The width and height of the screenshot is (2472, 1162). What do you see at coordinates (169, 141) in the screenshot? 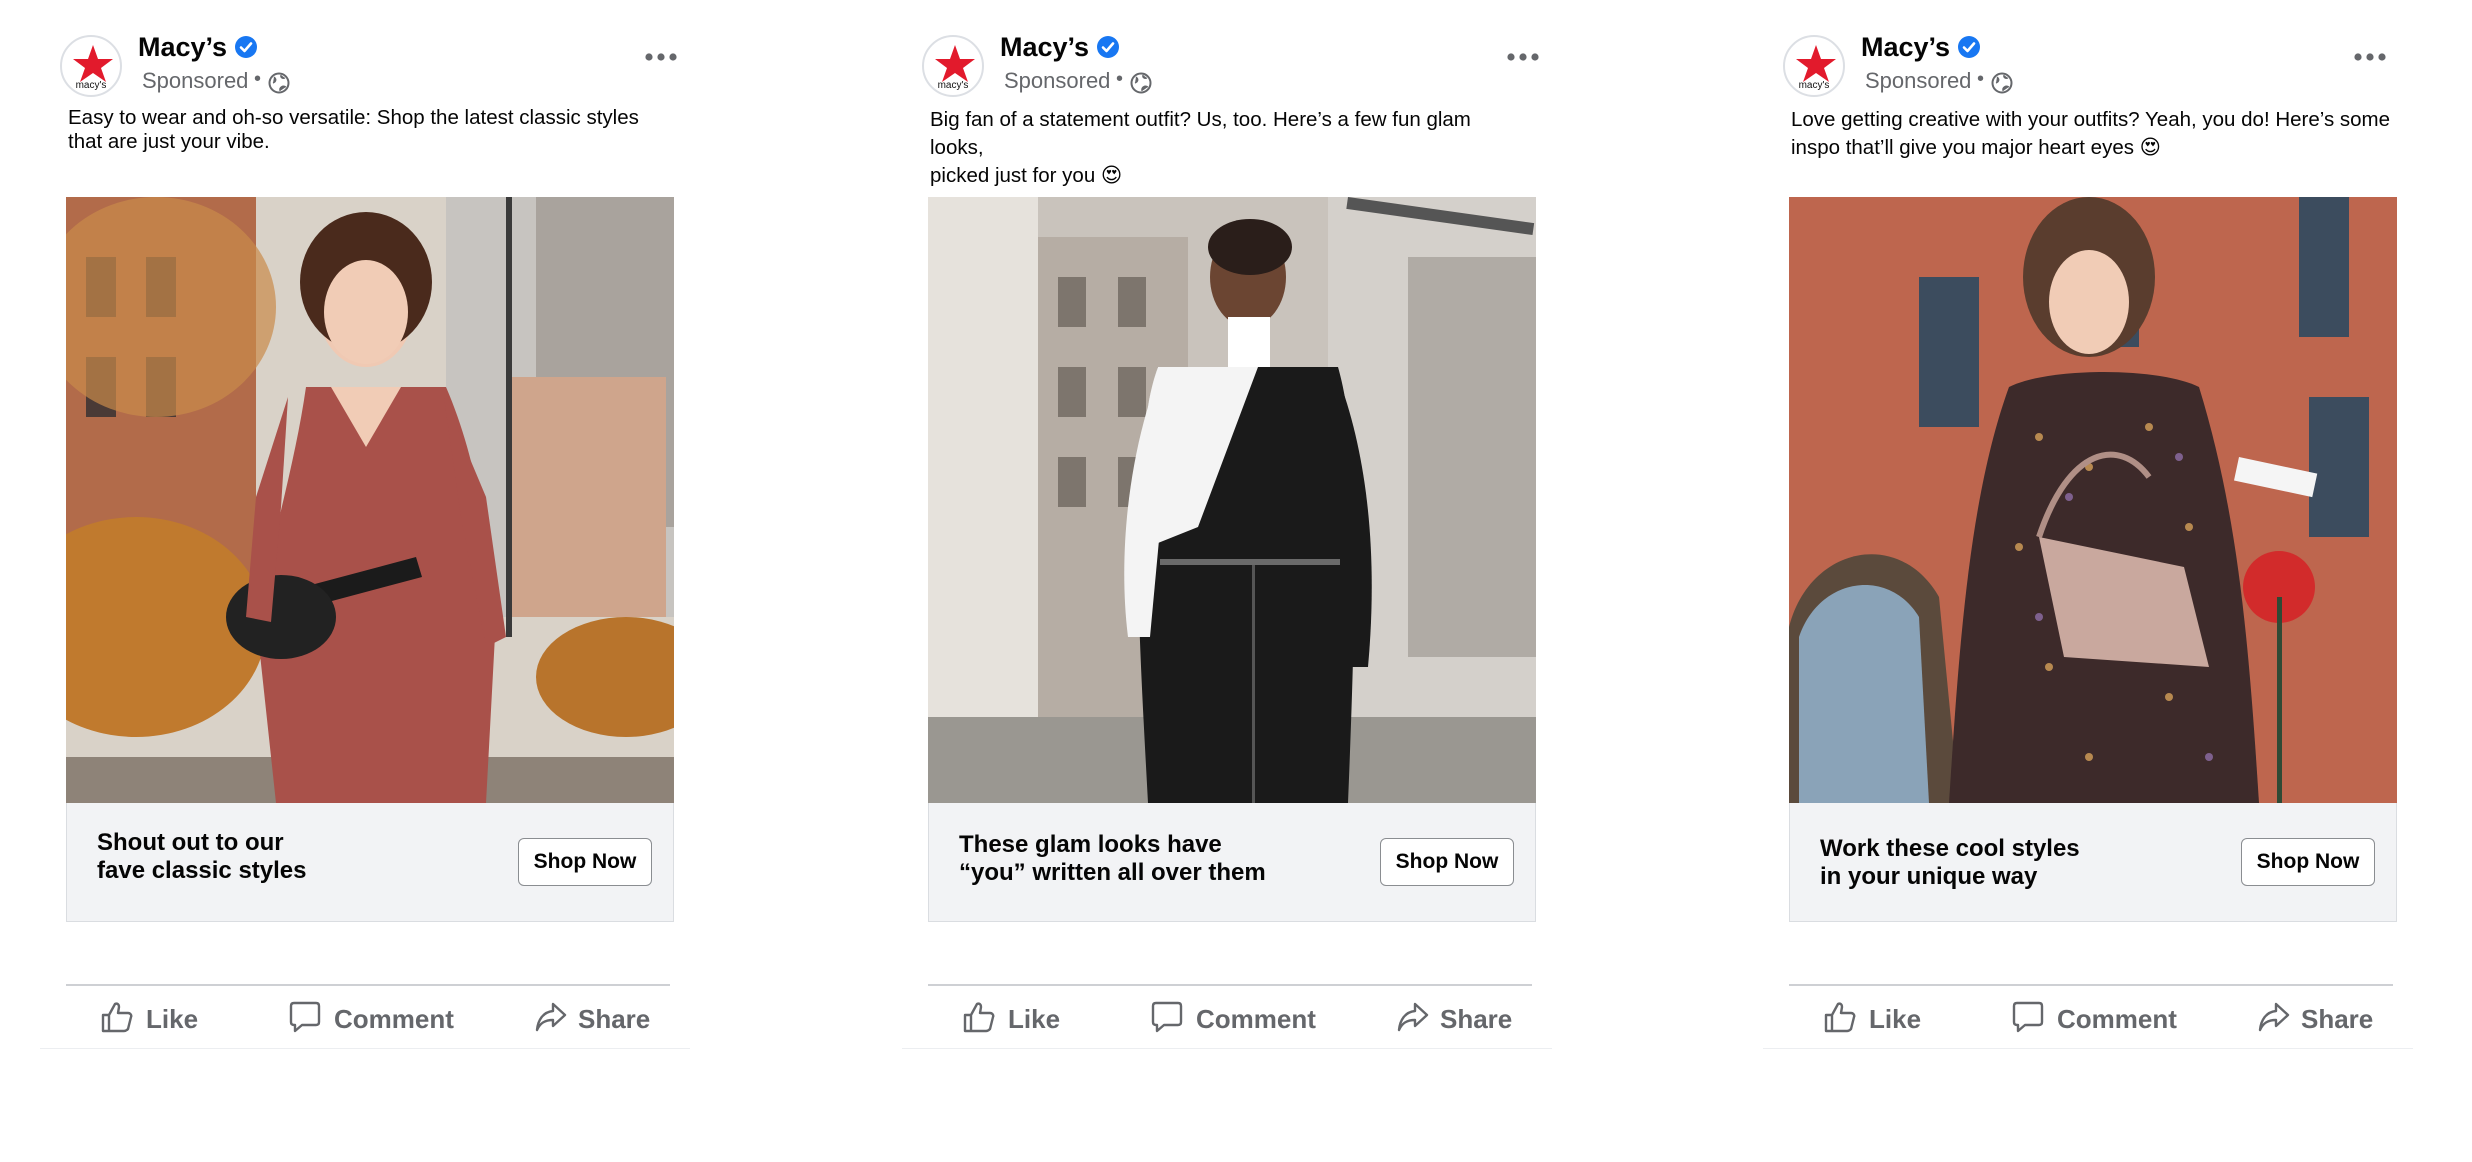
I see `caption-line: that are just your vibe.` at bounding box center [169, 141].